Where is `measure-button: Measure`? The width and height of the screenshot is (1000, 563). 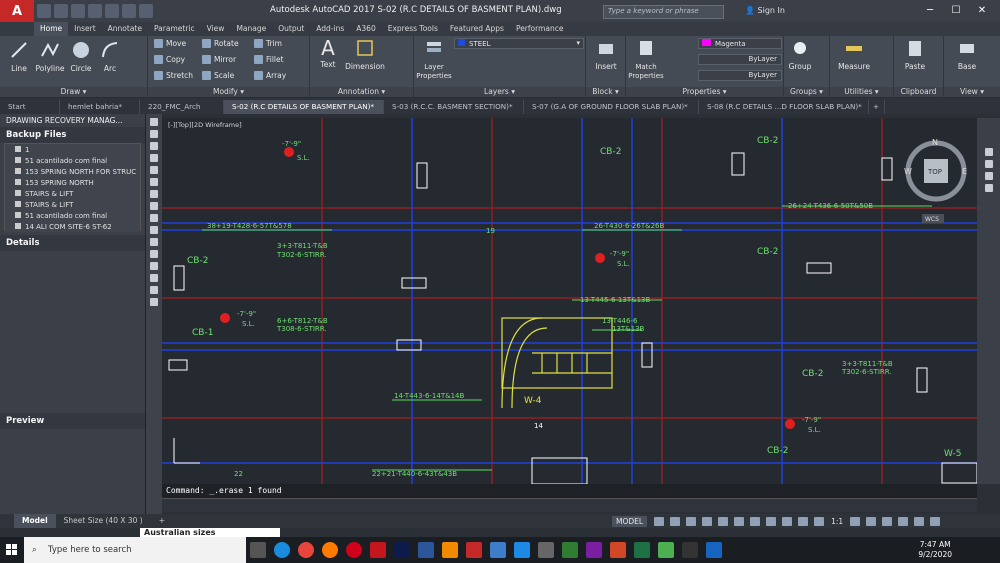
measure-button: Measure is located at coordinates (854, 54).